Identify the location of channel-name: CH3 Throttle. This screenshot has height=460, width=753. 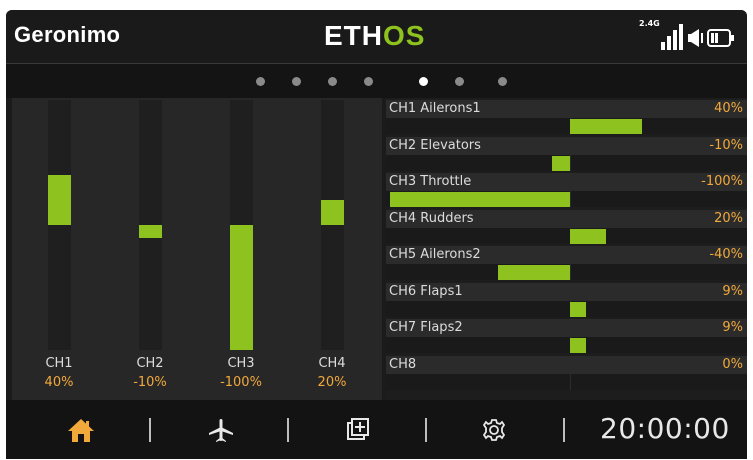
(430, 181).